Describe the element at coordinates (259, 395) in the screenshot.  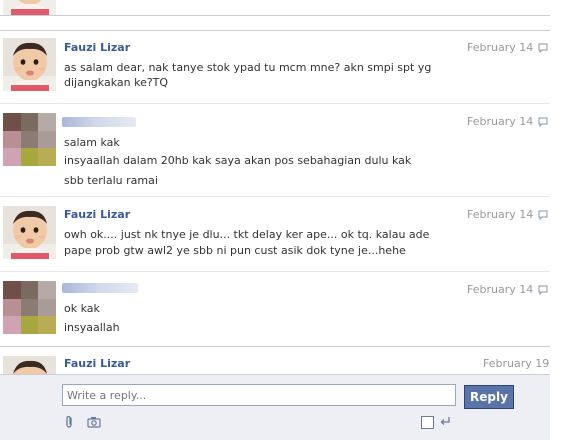
I see `reply-input` at that location.